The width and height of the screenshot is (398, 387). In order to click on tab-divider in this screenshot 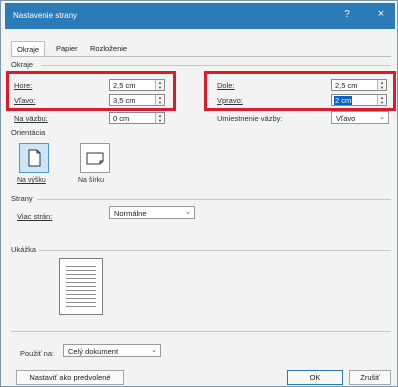, I will do `click(201, 56)`.